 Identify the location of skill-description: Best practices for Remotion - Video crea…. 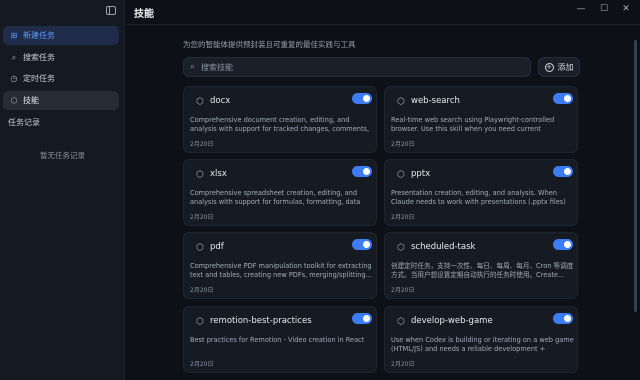
(277, 340).